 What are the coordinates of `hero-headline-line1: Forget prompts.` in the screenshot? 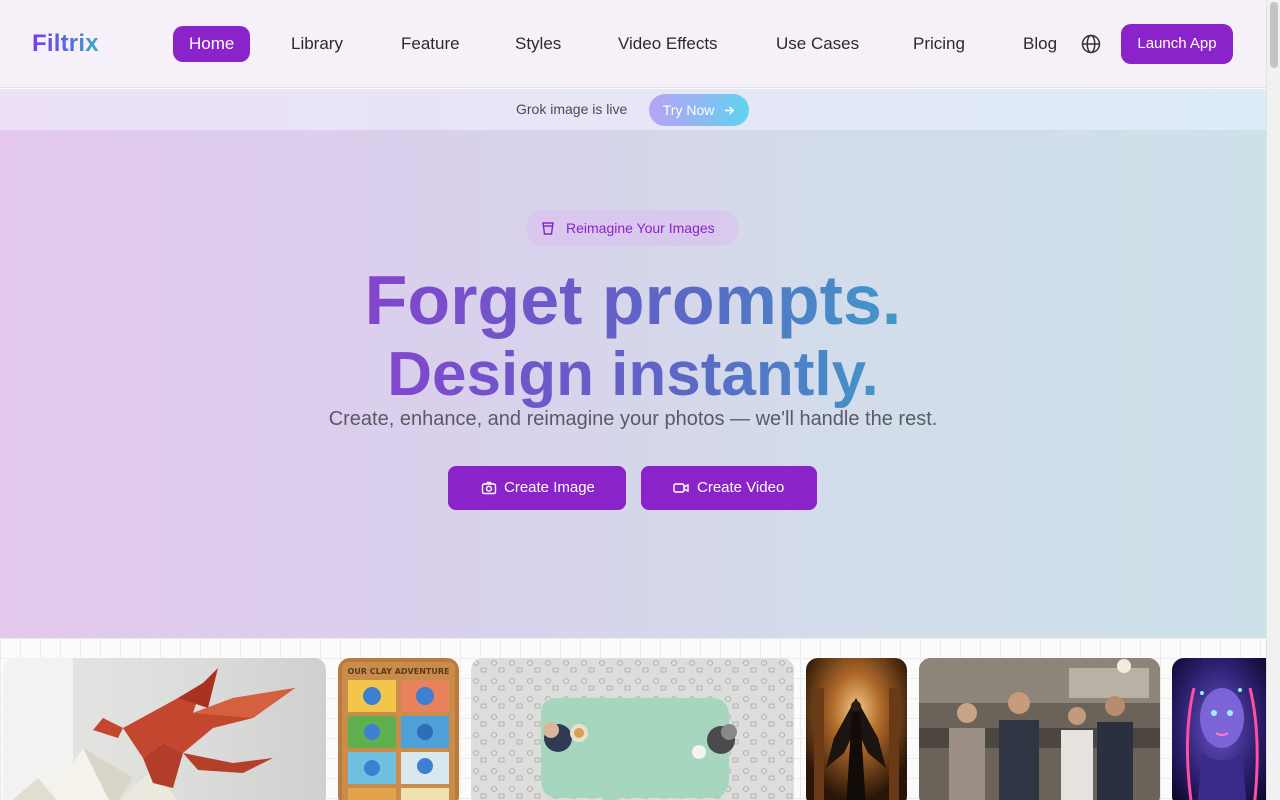 It's located at (633, 300).